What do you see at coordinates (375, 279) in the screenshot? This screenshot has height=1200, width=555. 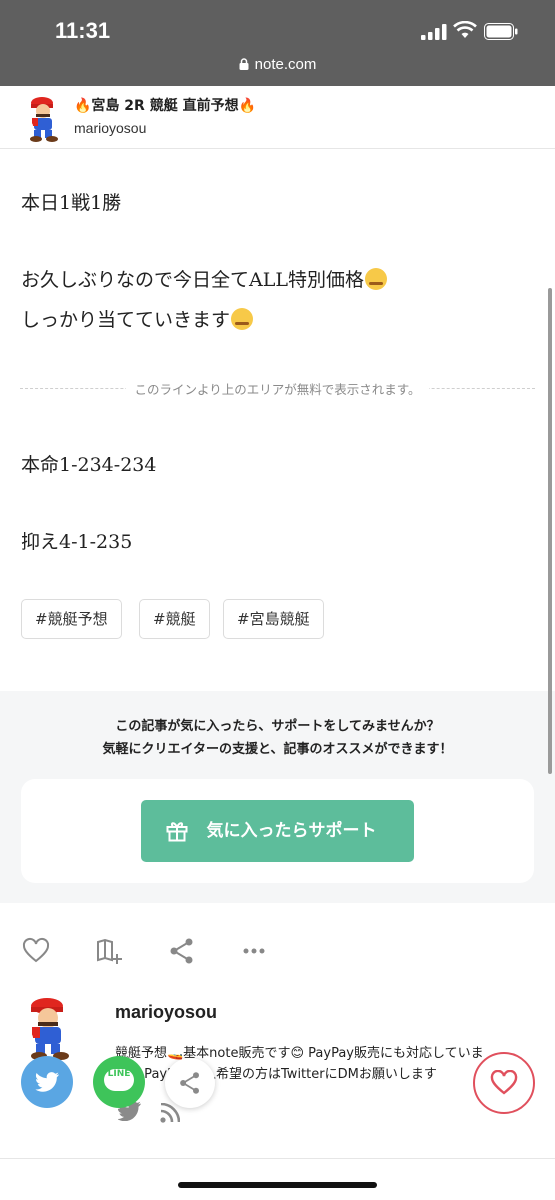 I see `smiling-hearts-emoji-icon` at bounding box center [375, 279].